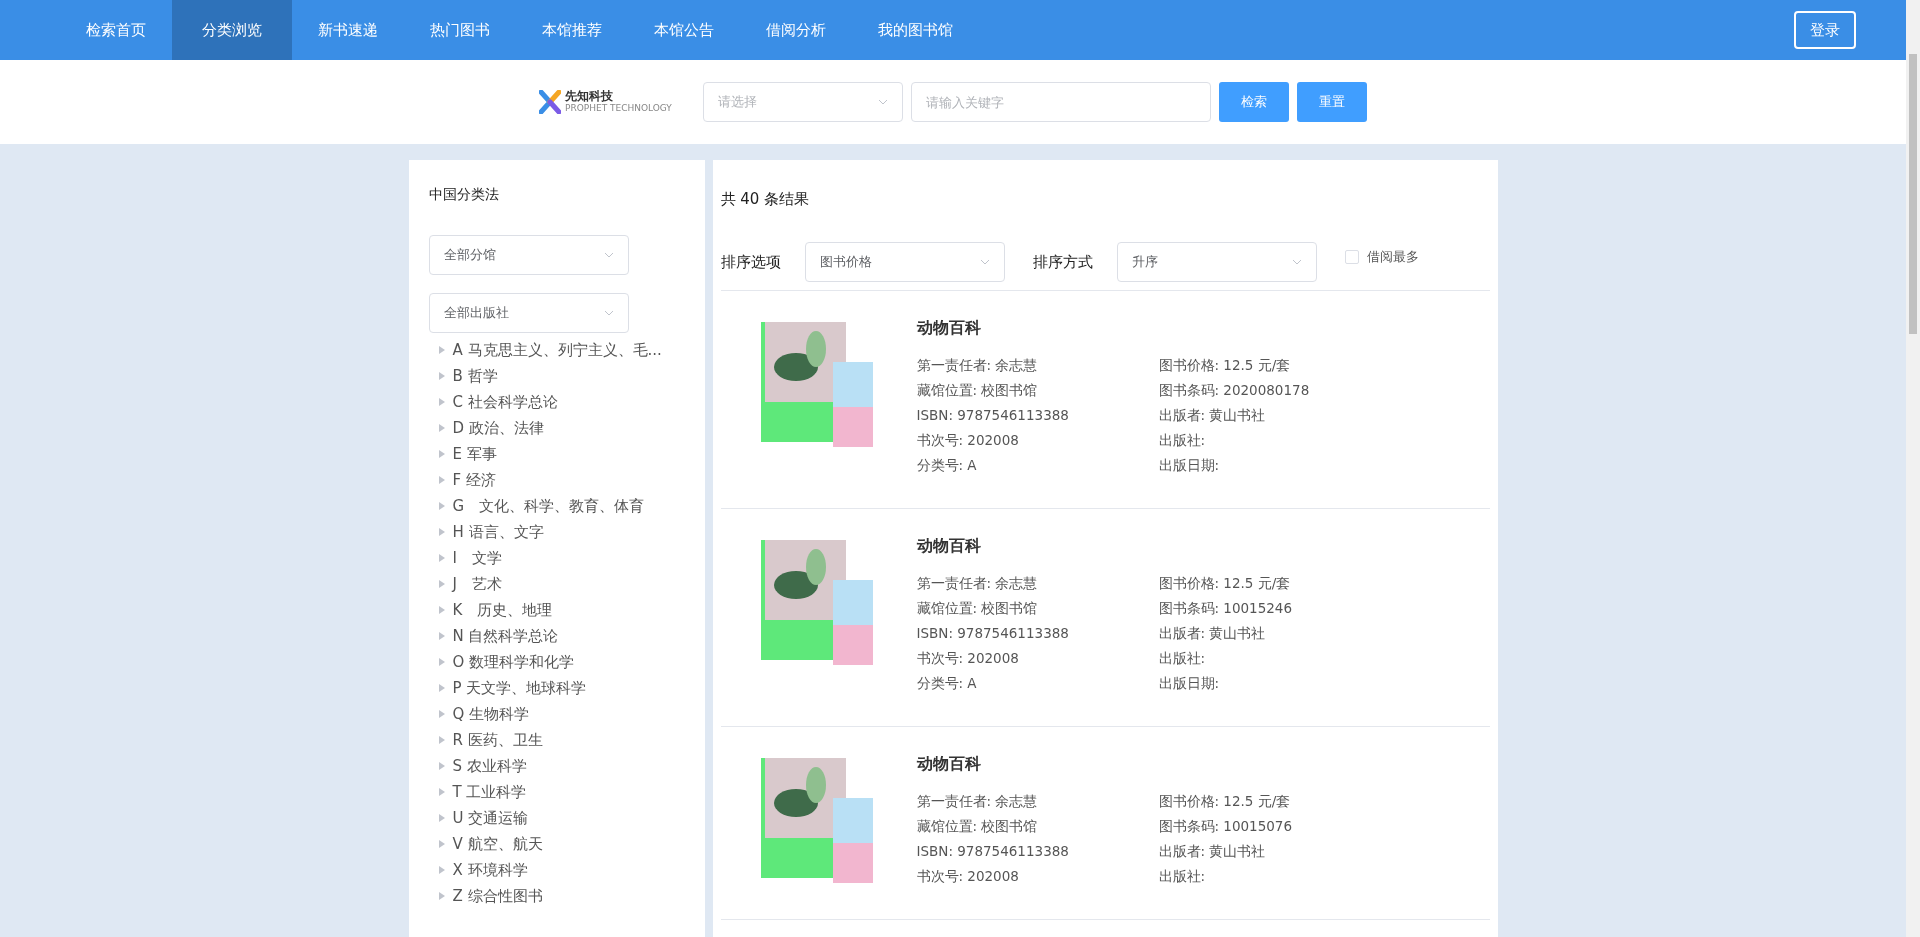 This screenshot has width=1920, height=937. What do you see at coordinates (1061, 102) in the screenshot?
I see `keyword-input: 请输入关键字` at bounding box center [1061, 102].